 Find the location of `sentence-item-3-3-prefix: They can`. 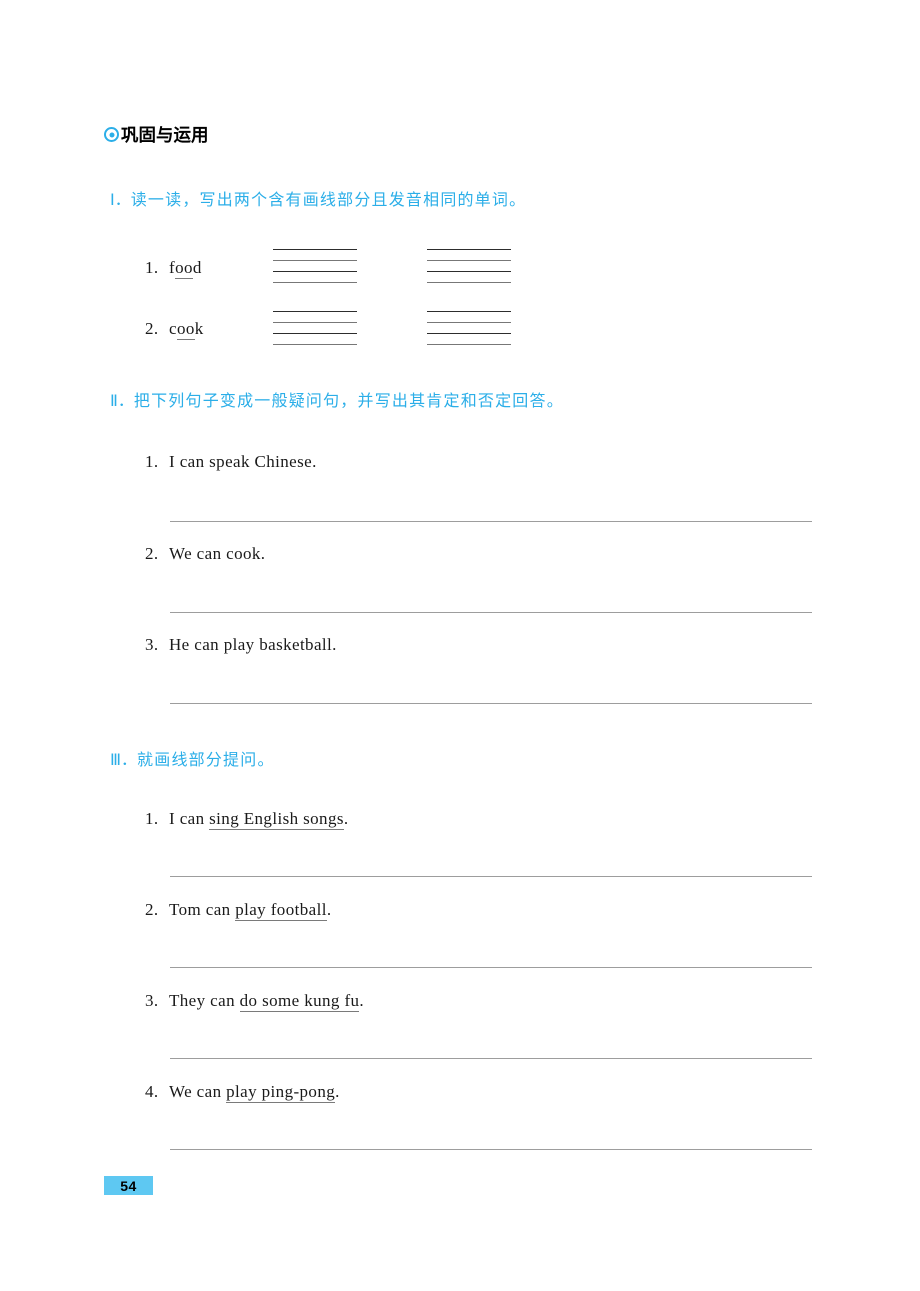

sentence-item-3-3-prefix: They can is located at coordinates (204, 1000).